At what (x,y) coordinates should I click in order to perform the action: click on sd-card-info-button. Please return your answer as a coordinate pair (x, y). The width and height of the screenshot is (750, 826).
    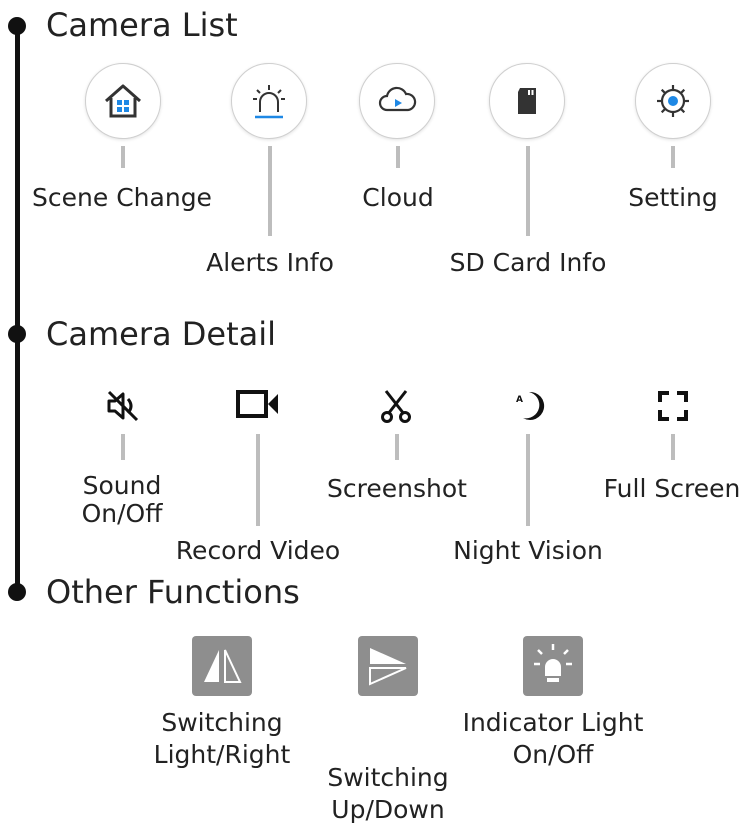
    Looking at the image, I should click on (527, 101).